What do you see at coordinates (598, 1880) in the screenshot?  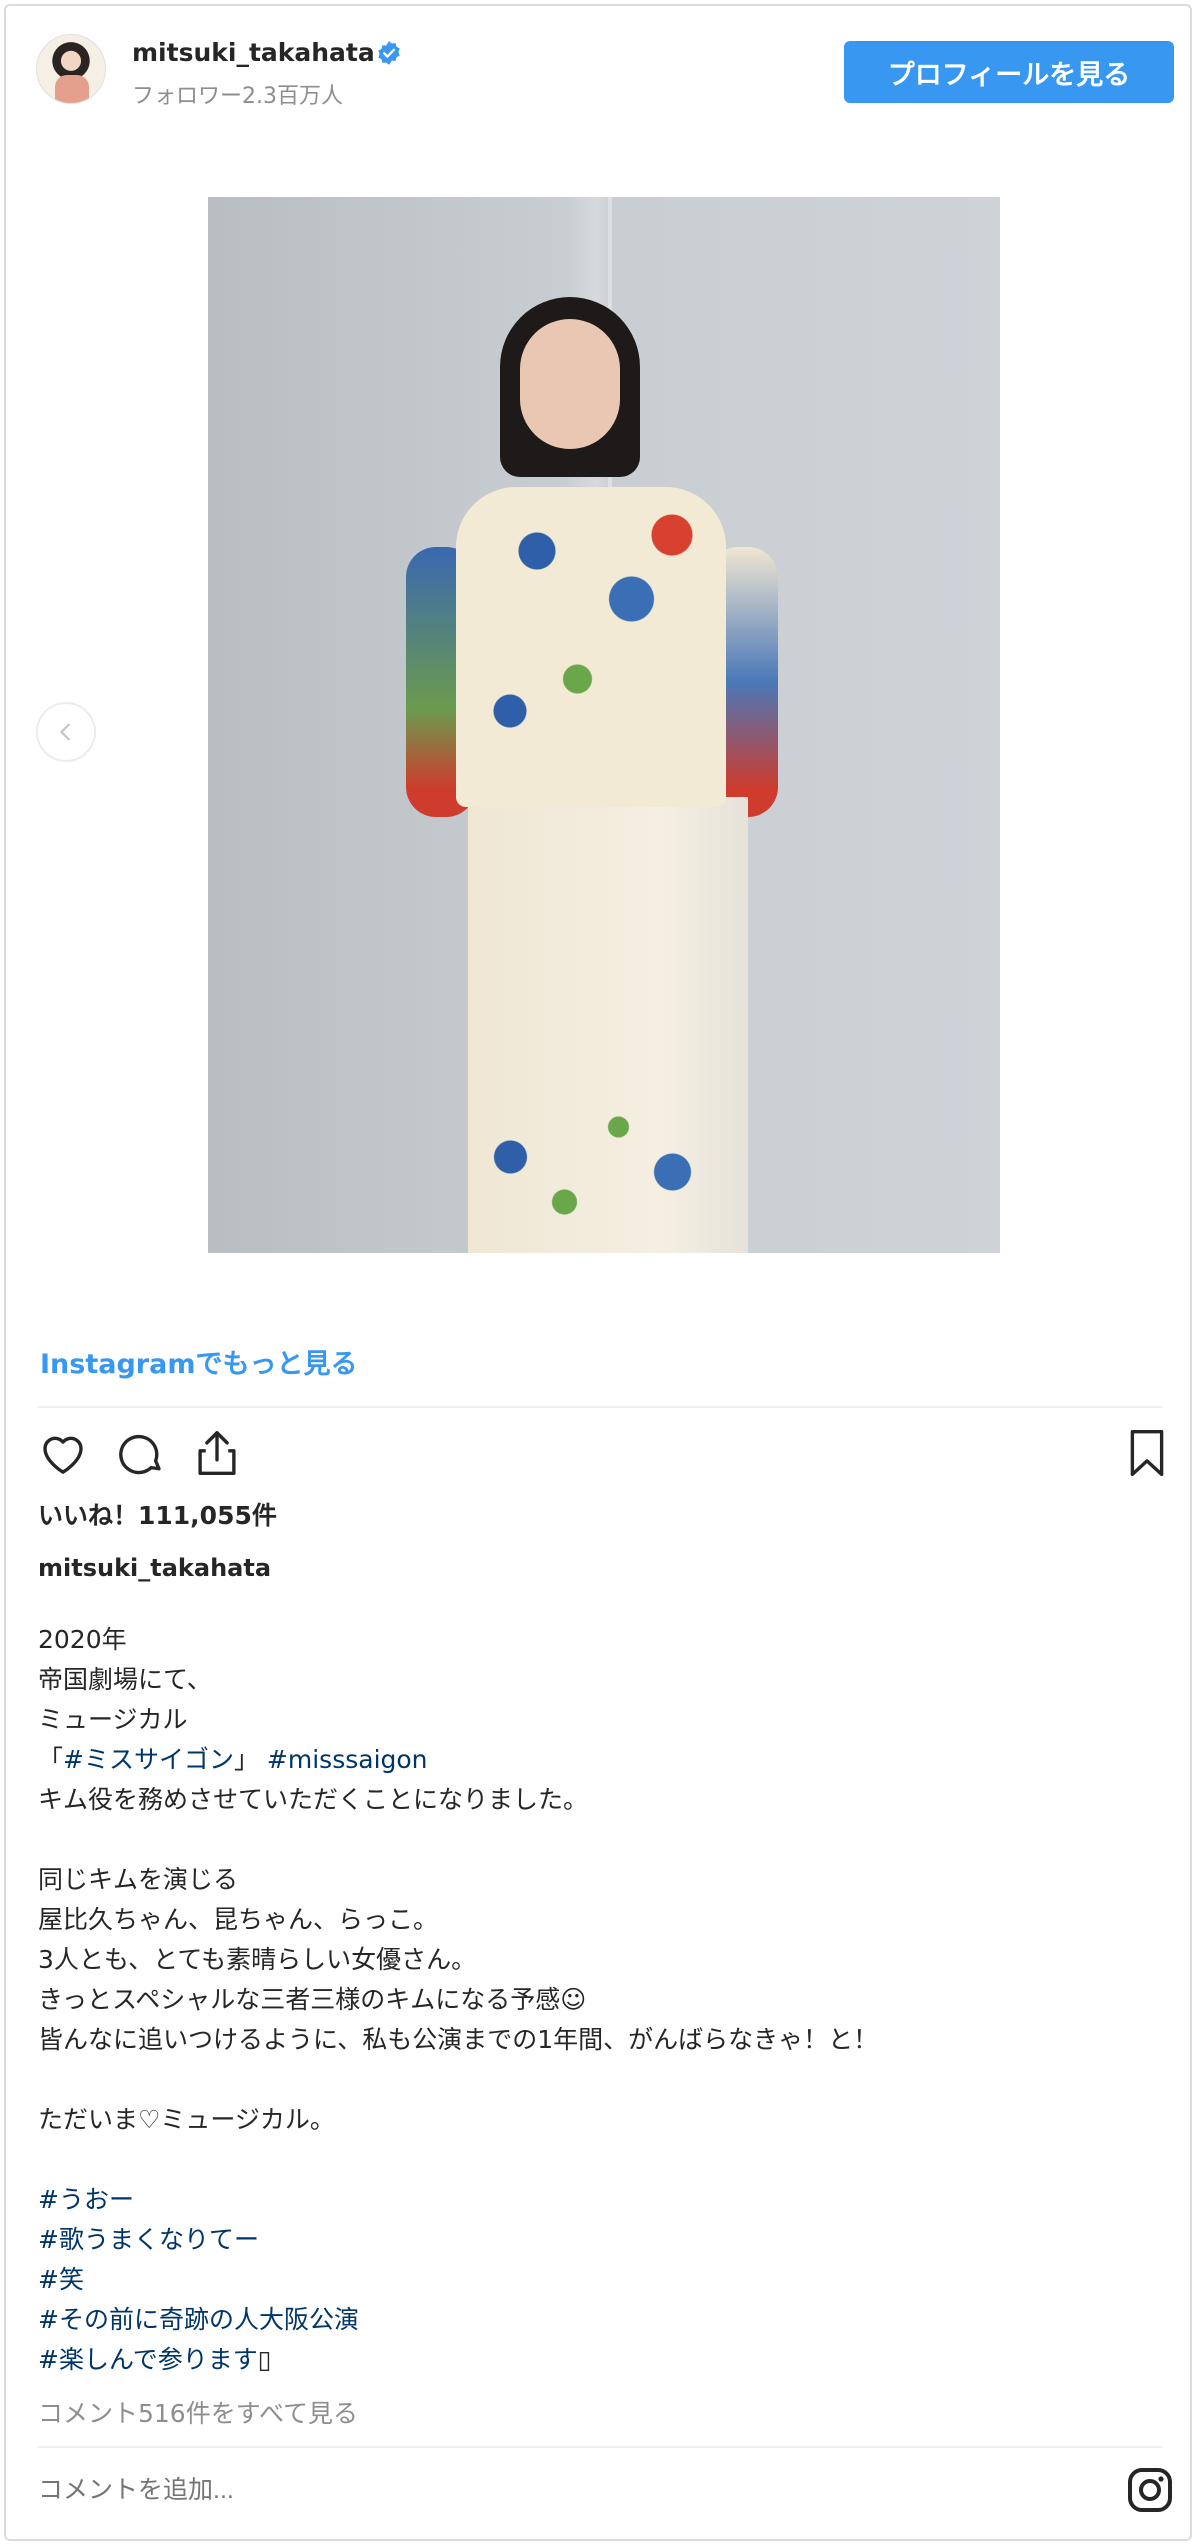 I see `caption-line: 同じキムを演じる` at bounding box center [598, 1880].